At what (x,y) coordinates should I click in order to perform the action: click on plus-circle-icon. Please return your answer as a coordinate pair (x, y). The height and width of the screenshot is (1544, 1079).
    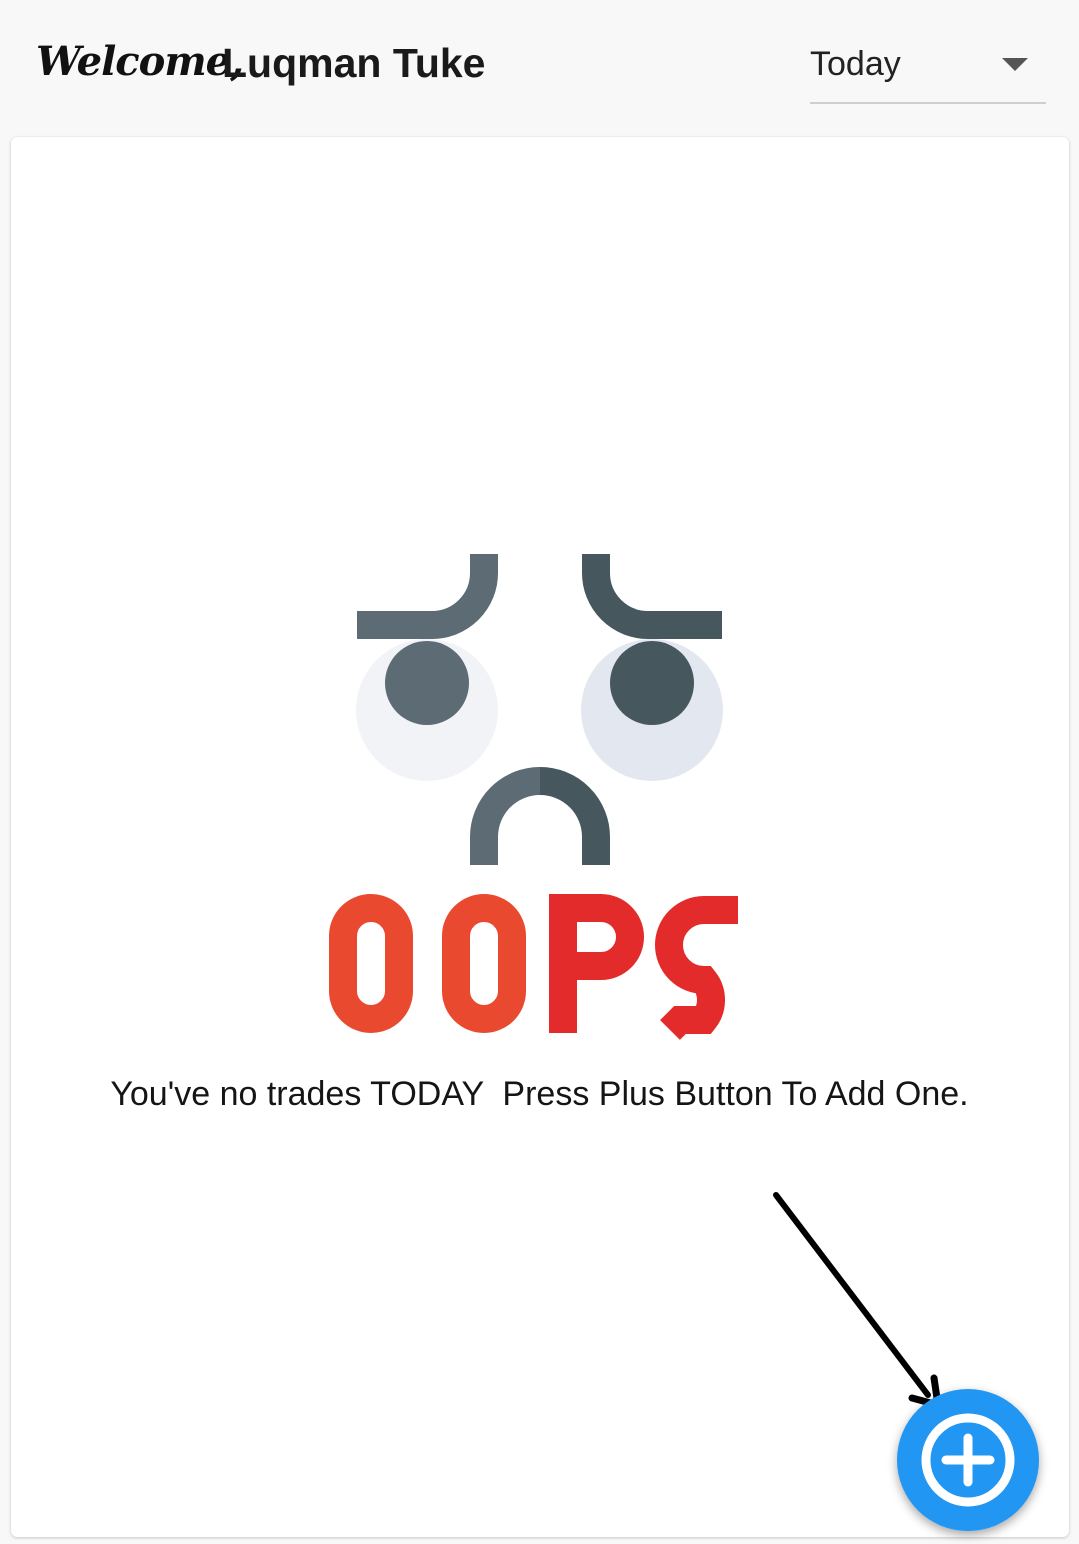
    Looking at the image, I should click on (968, 1460).